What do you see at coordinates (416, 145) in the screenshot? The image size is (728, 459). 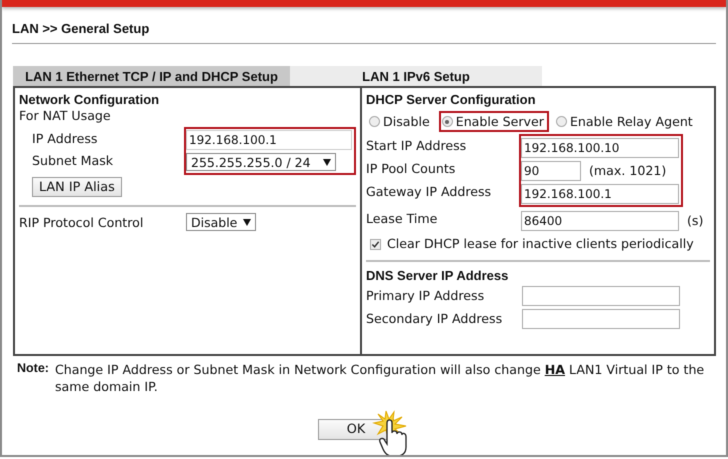 I see `field-label: Start IP Address` at bounding box center [416, 145].